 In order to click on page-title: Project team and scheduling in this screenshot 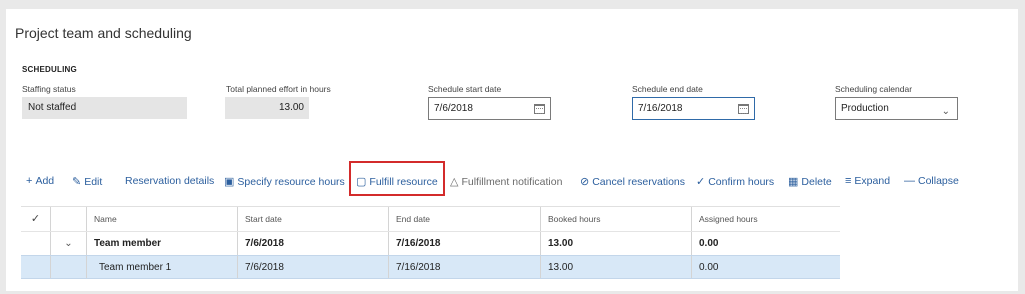, I will do `click(103, 33)`.